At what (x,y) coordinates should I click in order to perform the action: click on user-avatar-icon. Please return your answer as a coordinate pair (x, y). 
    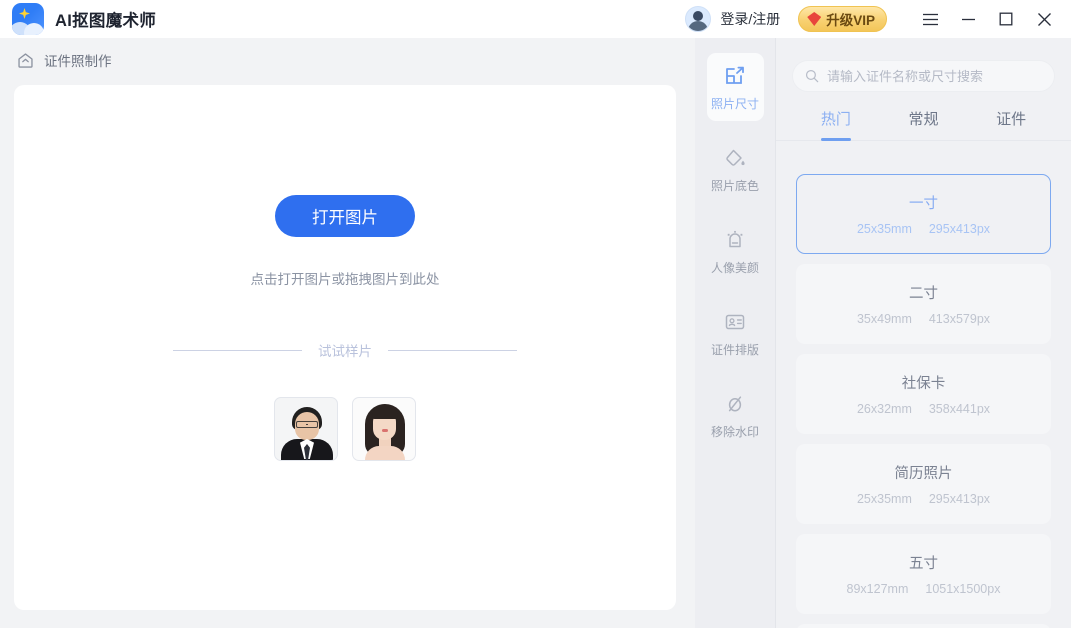
    Looking at the image, I should click on (698, 19).